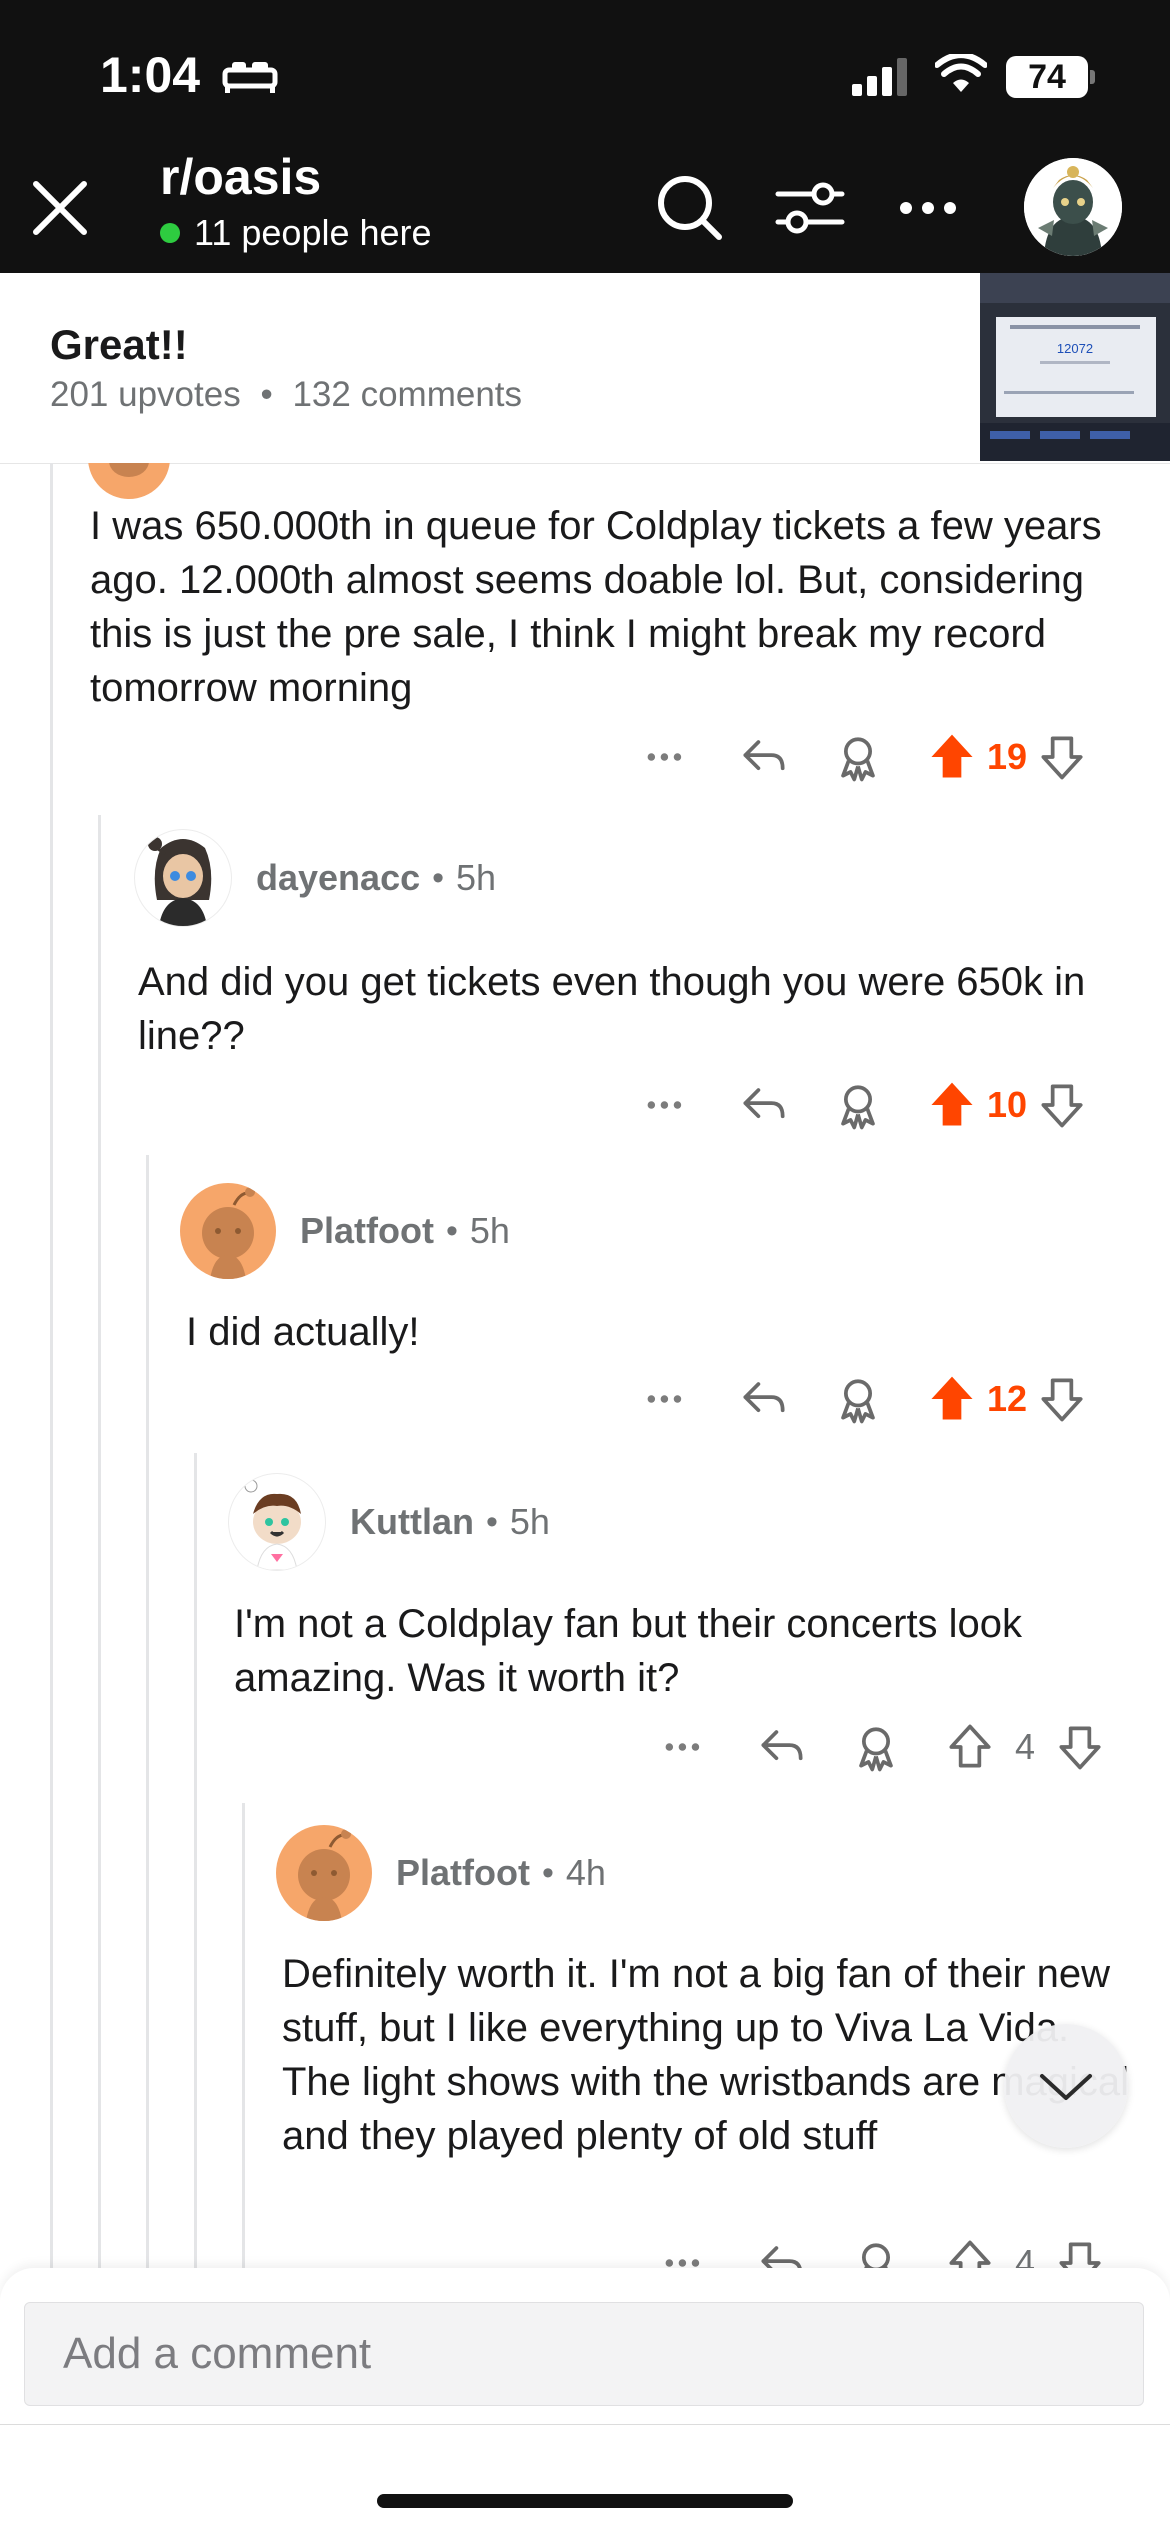 The width and height of the screenshot is (1170, 2532). Describe the element at coordinates (1047, 77) in the screenshot. I see `battery-level: 74` at that location.